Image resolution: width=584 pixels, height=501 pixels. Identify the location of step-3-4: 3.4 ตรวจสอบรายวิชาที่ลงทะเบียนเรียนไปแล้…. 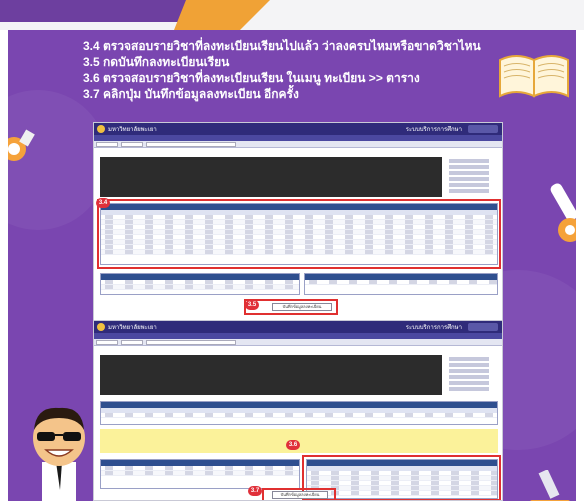
(282, 46).